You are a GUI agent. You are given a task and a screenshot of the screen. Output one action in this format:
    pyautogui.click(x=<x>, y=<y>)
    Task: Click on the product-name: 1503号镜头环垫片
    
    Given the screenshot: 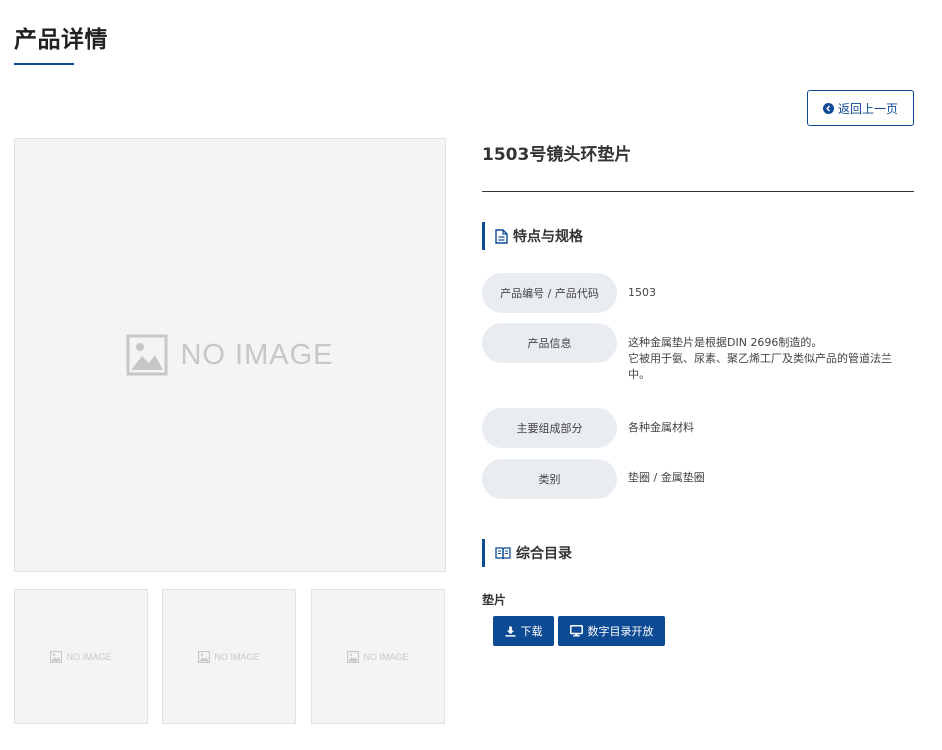 What is the action you would take?
    pyautogui.click(x=557, y=155)
    